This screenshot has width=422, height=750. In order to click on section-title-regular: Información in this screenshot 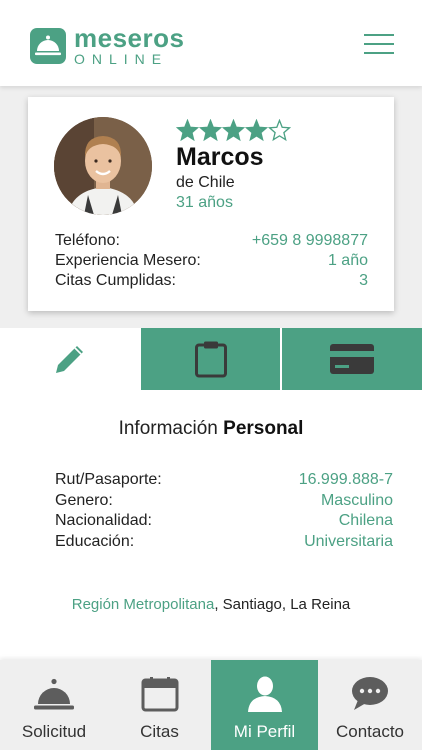, I will do `click(168, 428)`.